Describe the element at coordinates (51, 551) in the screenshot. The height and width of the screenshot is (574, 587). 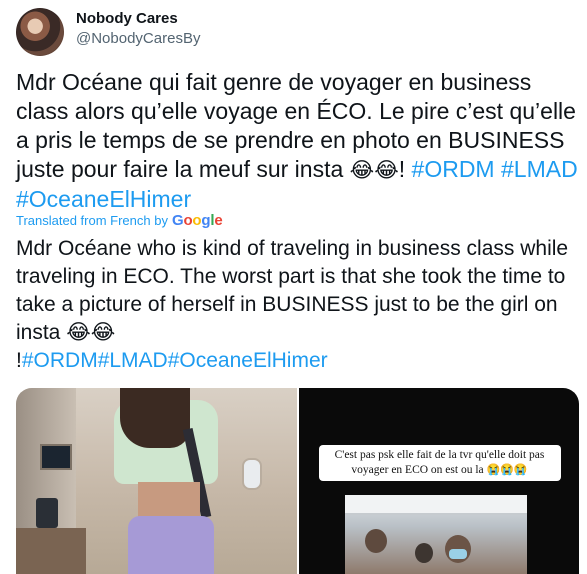
I see `seat` at that location.